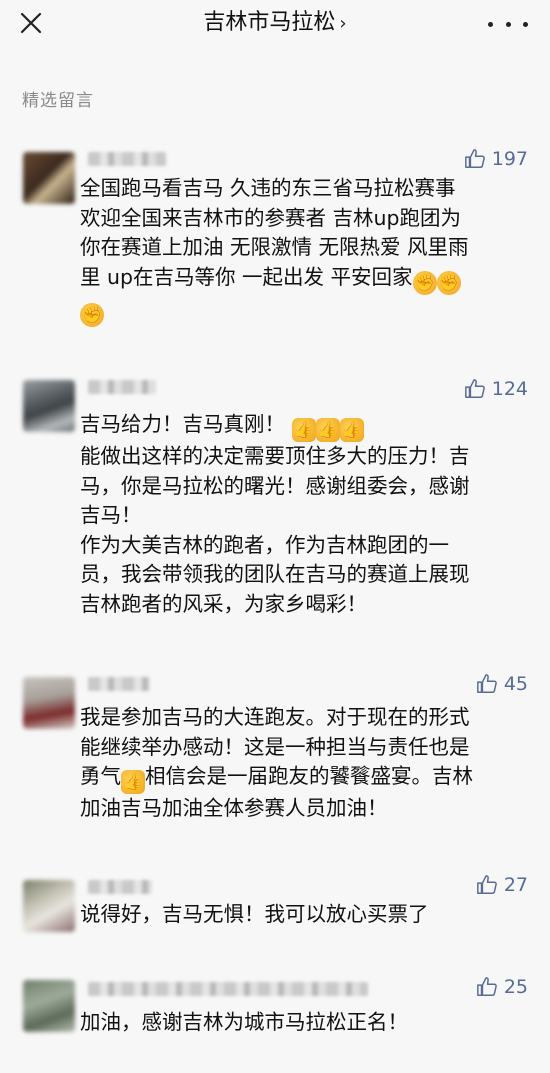  What do you see at coordinates (275, 717) in the screenshot?
I see `comment-line: 我是参加吉马的大连跑友。对于现在的形式` at bounding box center [275, 717].